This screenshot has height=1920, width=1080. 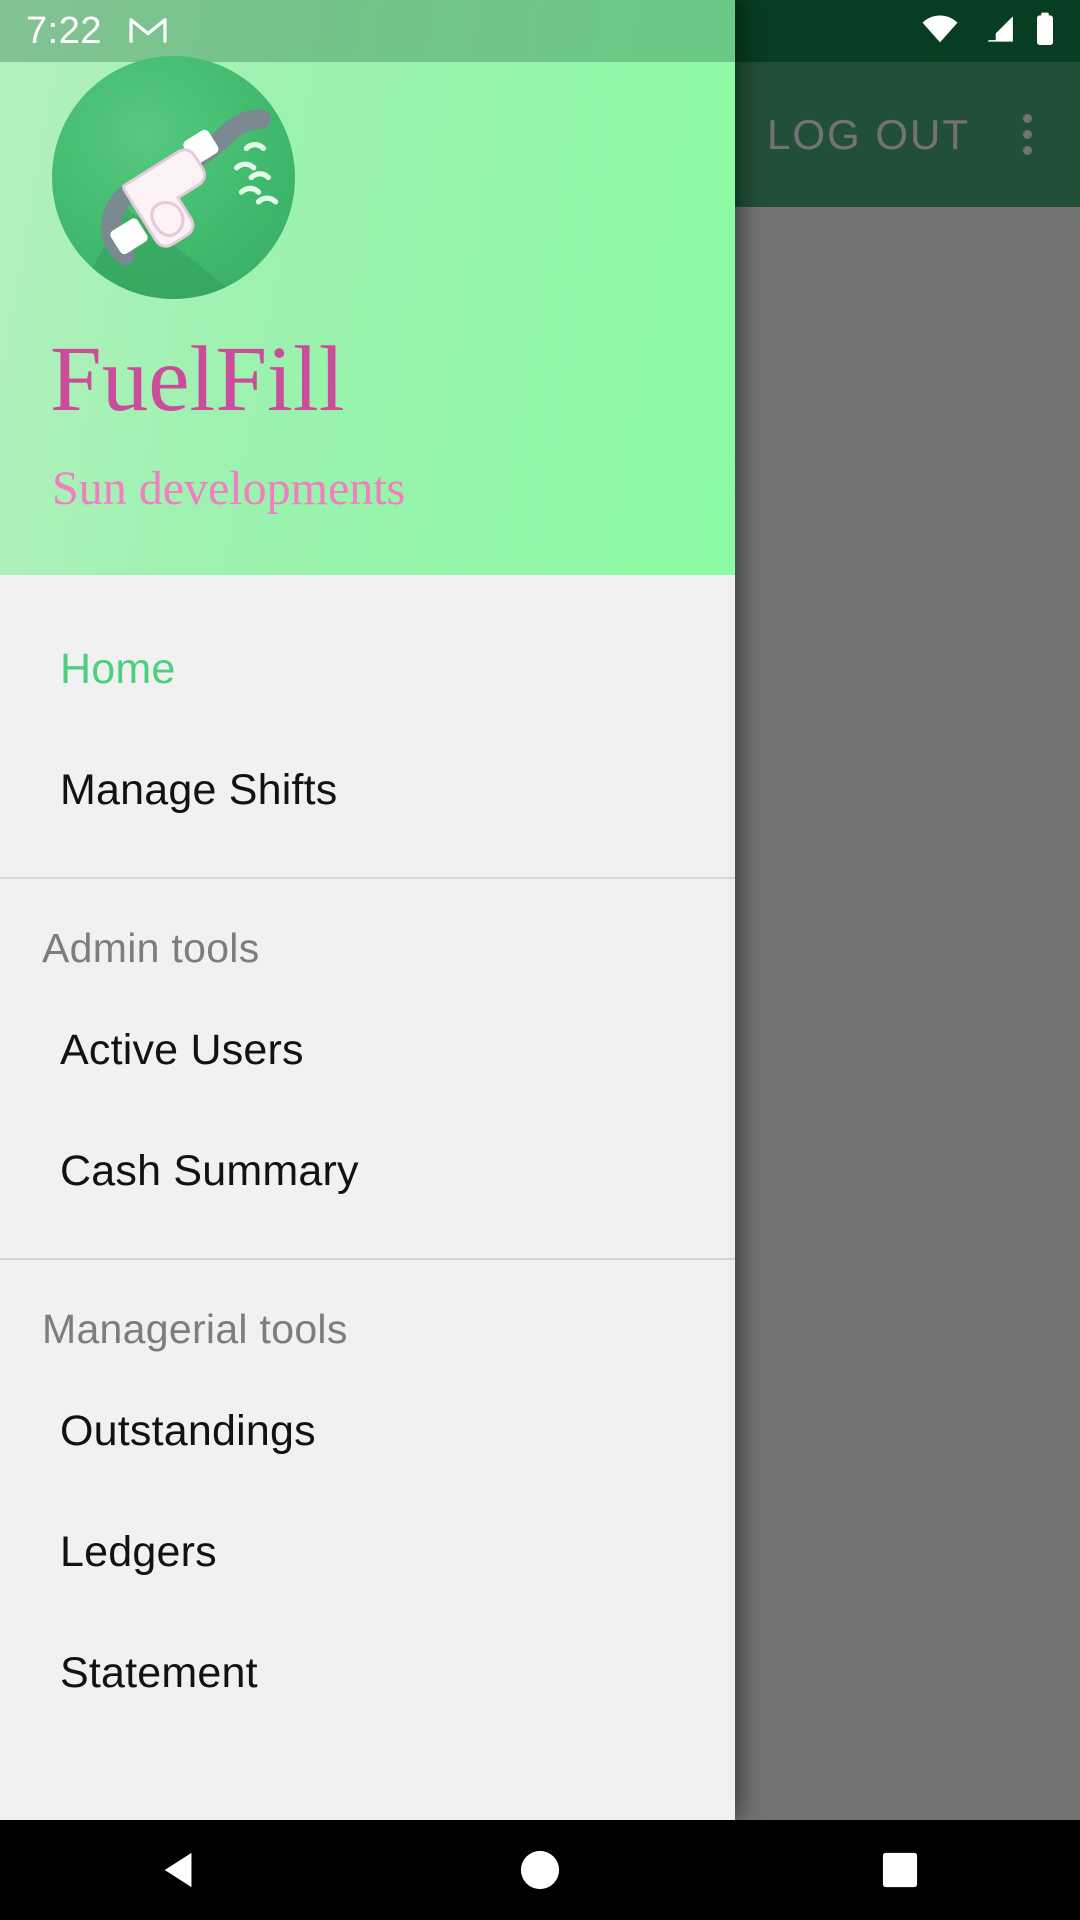 What do you see at coordinates (906, 31) in the screenshot?
I see `status-bar-right` at bounding box center [906, 31].